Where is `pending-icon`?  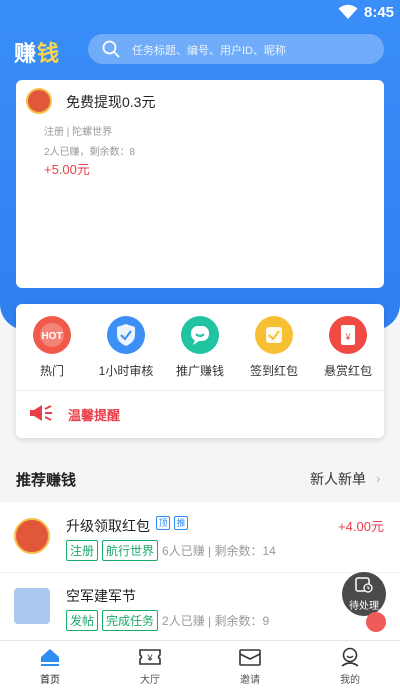
pending-icon is located at coordinates (364, 585).